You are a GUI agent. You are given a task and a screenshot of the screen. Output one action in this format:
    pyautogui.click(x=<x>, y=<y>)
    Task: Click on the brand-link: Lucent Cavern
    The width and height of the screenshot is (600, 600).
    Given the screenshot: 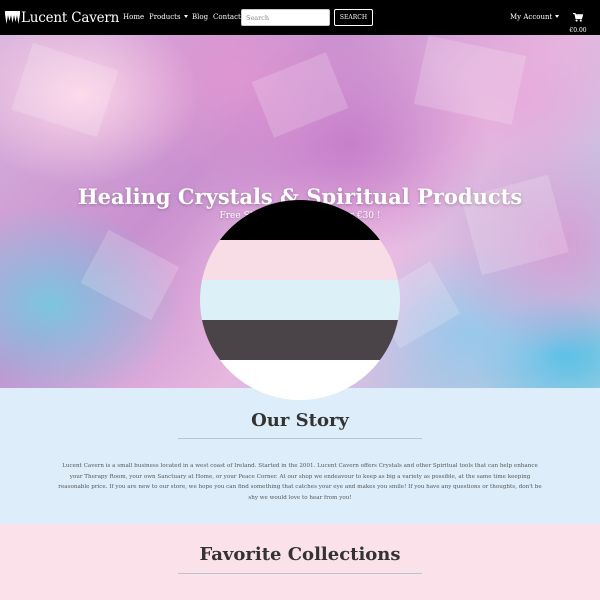 What is the action you would take?
    pyautogui.click(x=62, y=18)
    